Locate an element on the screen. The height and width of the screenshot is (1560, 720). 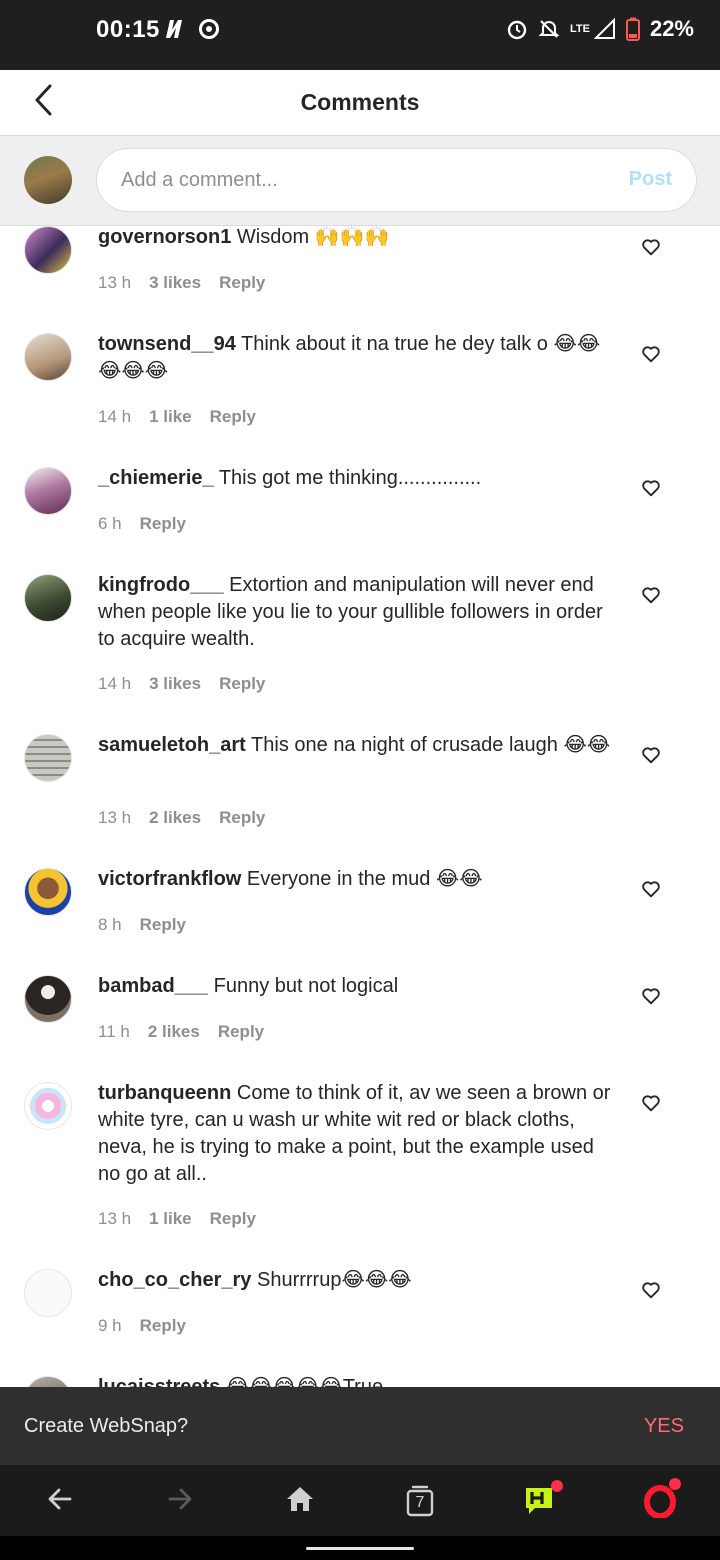
home-icon is located at coordinates (300, 1501).